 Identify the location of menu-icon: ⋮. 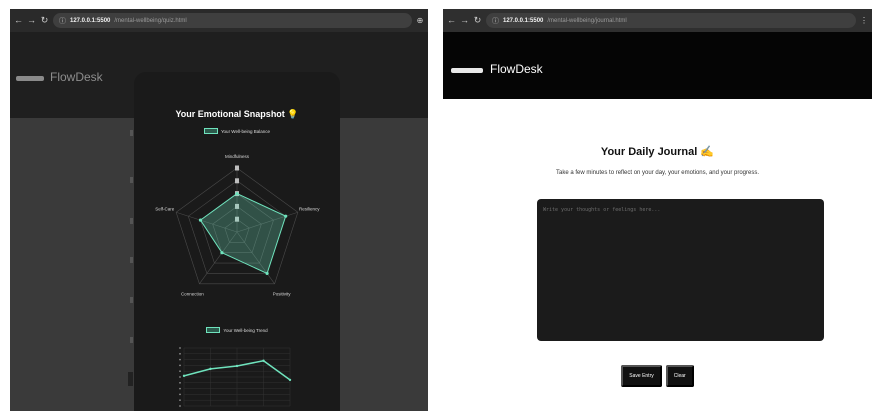
(864, 20).